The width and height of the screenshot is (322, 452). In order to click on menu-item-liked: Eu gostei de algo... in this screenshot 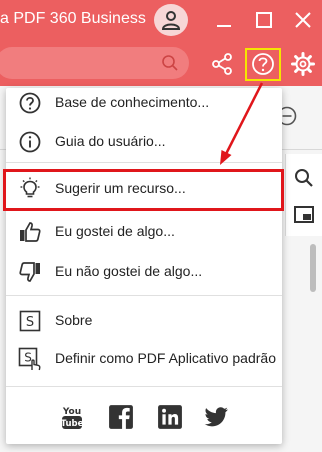, I will do `click(144, 232)`.